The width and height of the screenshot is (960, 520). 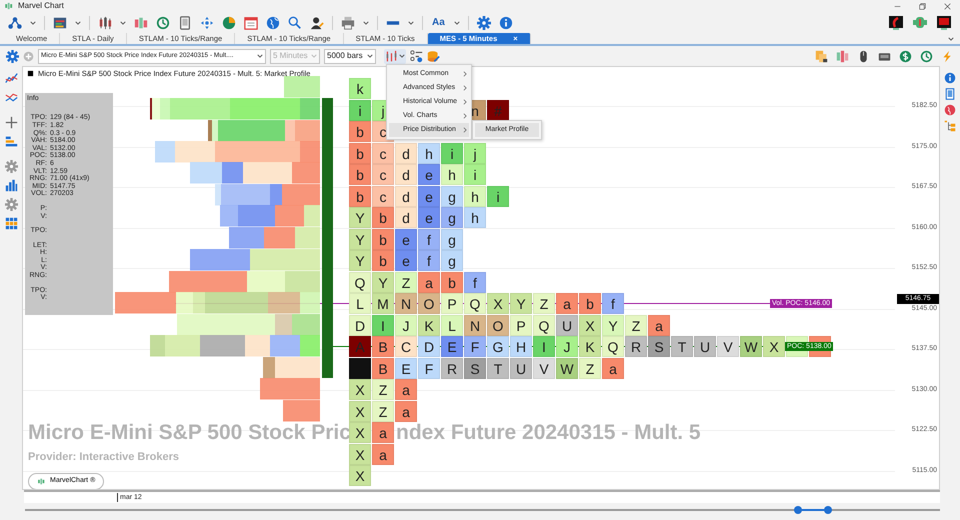 What do you see at coordinates (360, 88) in the screenshot?
I see `tpo-cell: k` at bounding box center [360, 88].